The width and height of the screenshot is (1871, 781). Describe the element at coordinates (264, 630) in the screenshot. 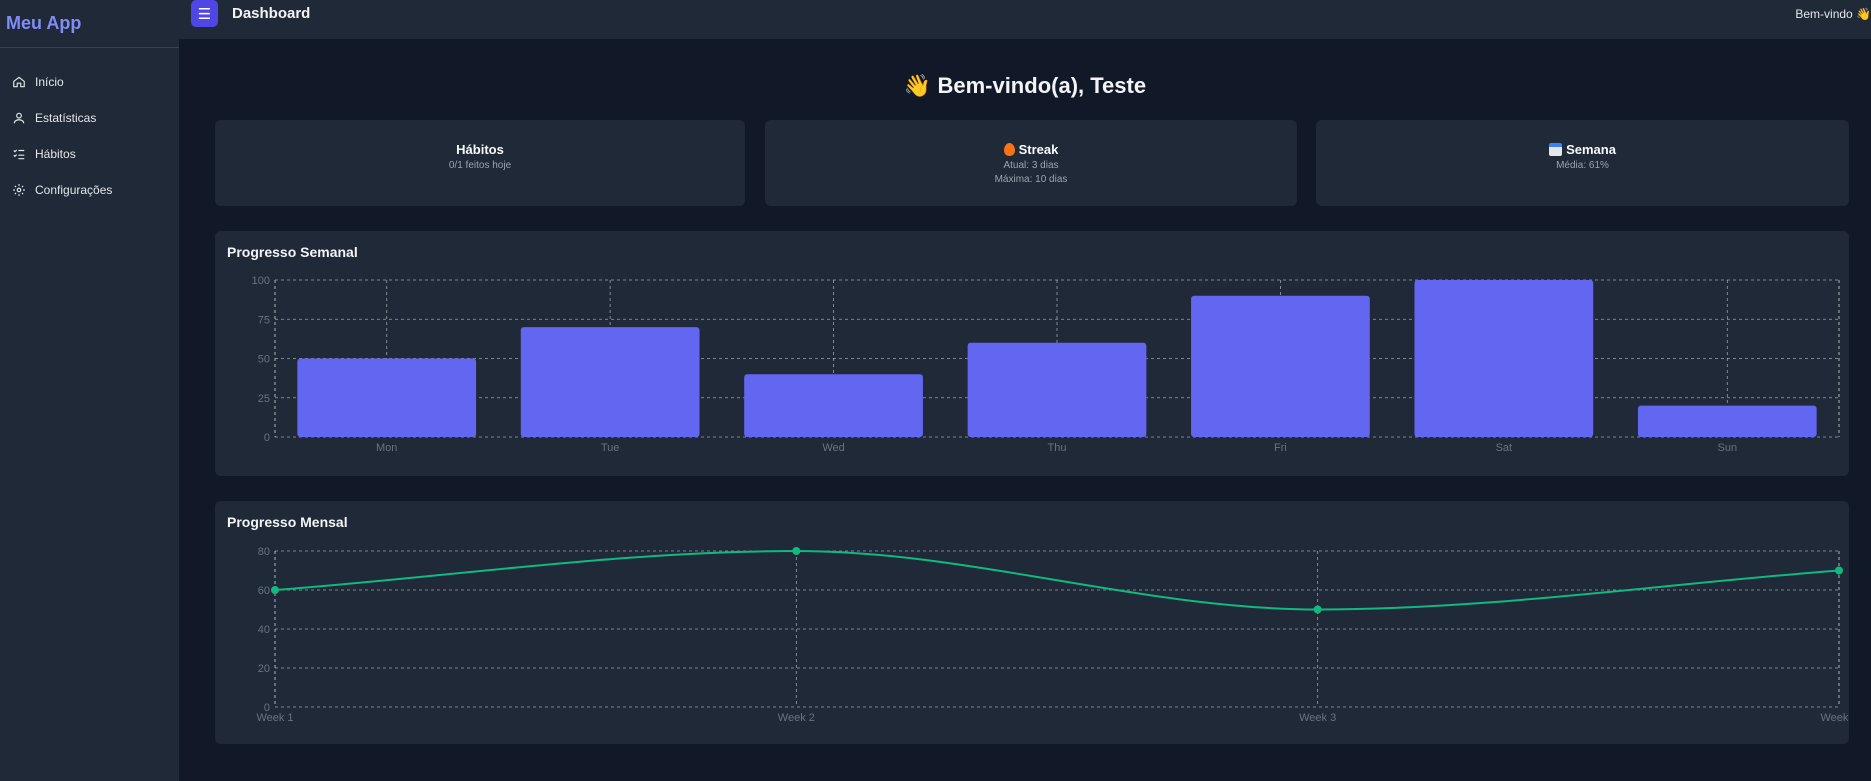

I see `y-tick-label: 40` at that location.